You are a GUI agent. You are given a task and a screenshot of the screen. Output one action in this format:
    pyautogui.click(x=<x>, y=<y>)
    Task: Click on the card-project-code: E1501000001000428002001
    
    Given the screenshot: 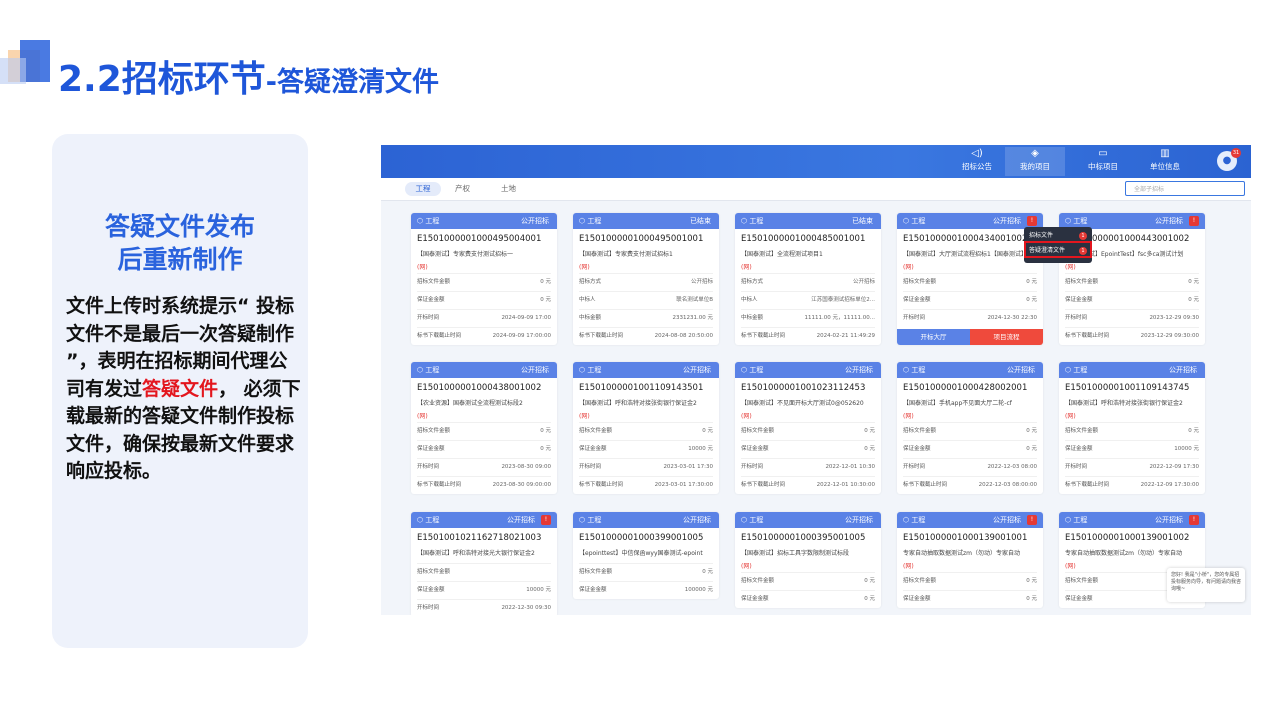 What is the action you would take?
    pyautogui.click(x=965, y=388)
    